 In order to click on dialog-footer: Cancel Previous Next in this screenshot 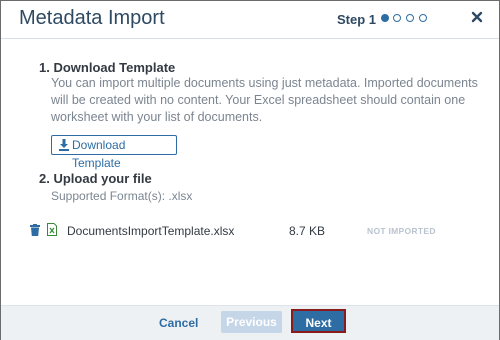, I will do `click(250, 322)`.